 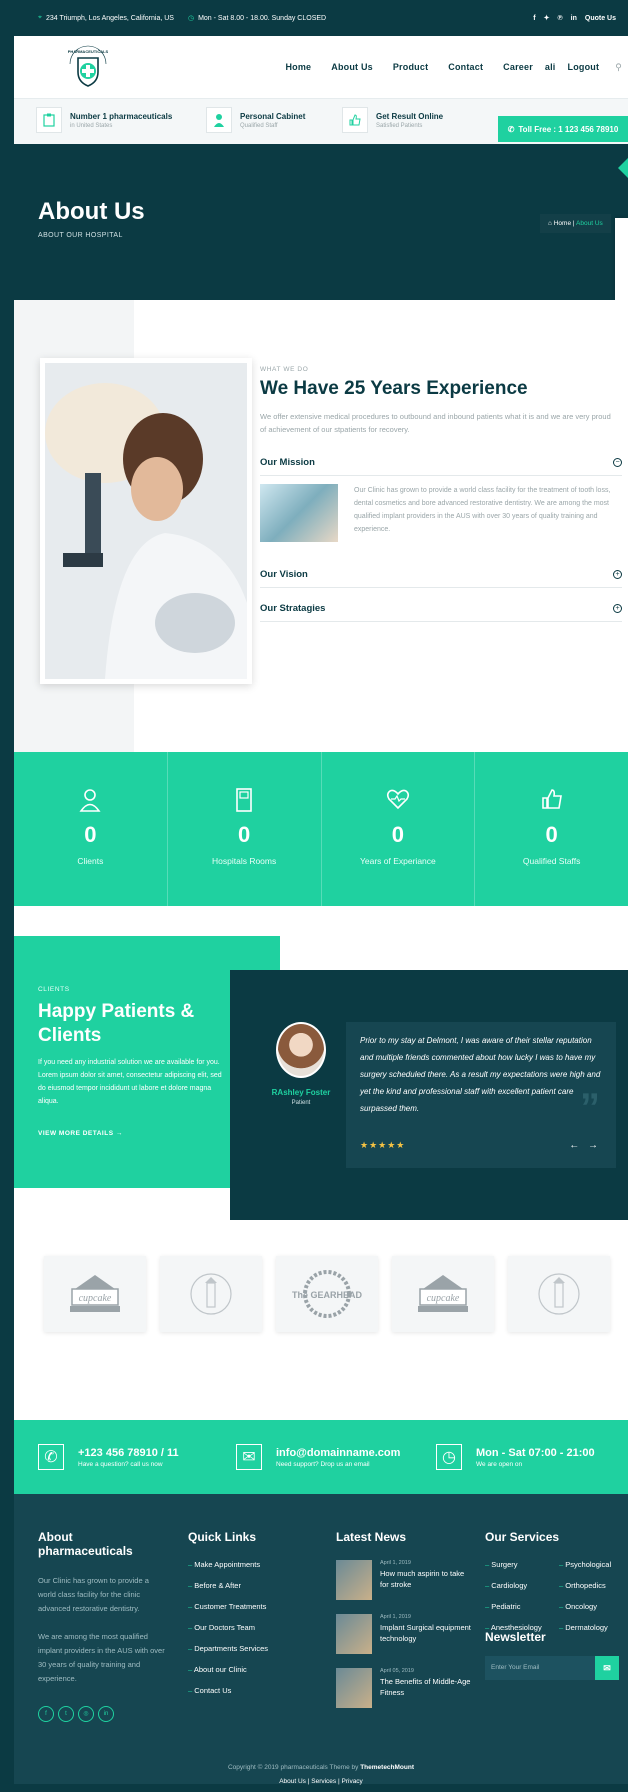 What do you see at coordinates (550, 67) in the screenshot?
I see `nav-user: ali` at bounding box center [550, 67].